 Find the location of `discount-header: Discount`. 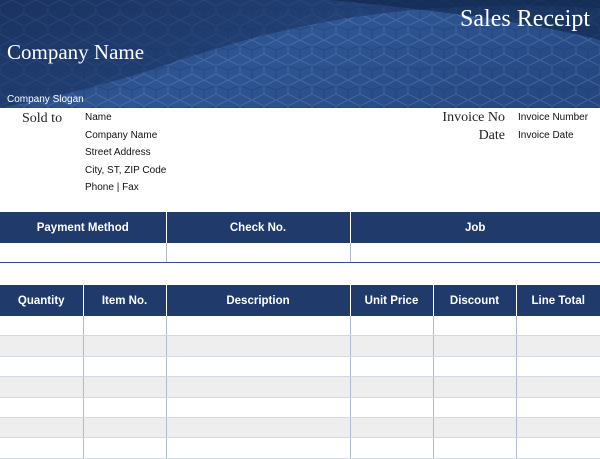

discount-header: Discount is located at coordinates (475, 300).